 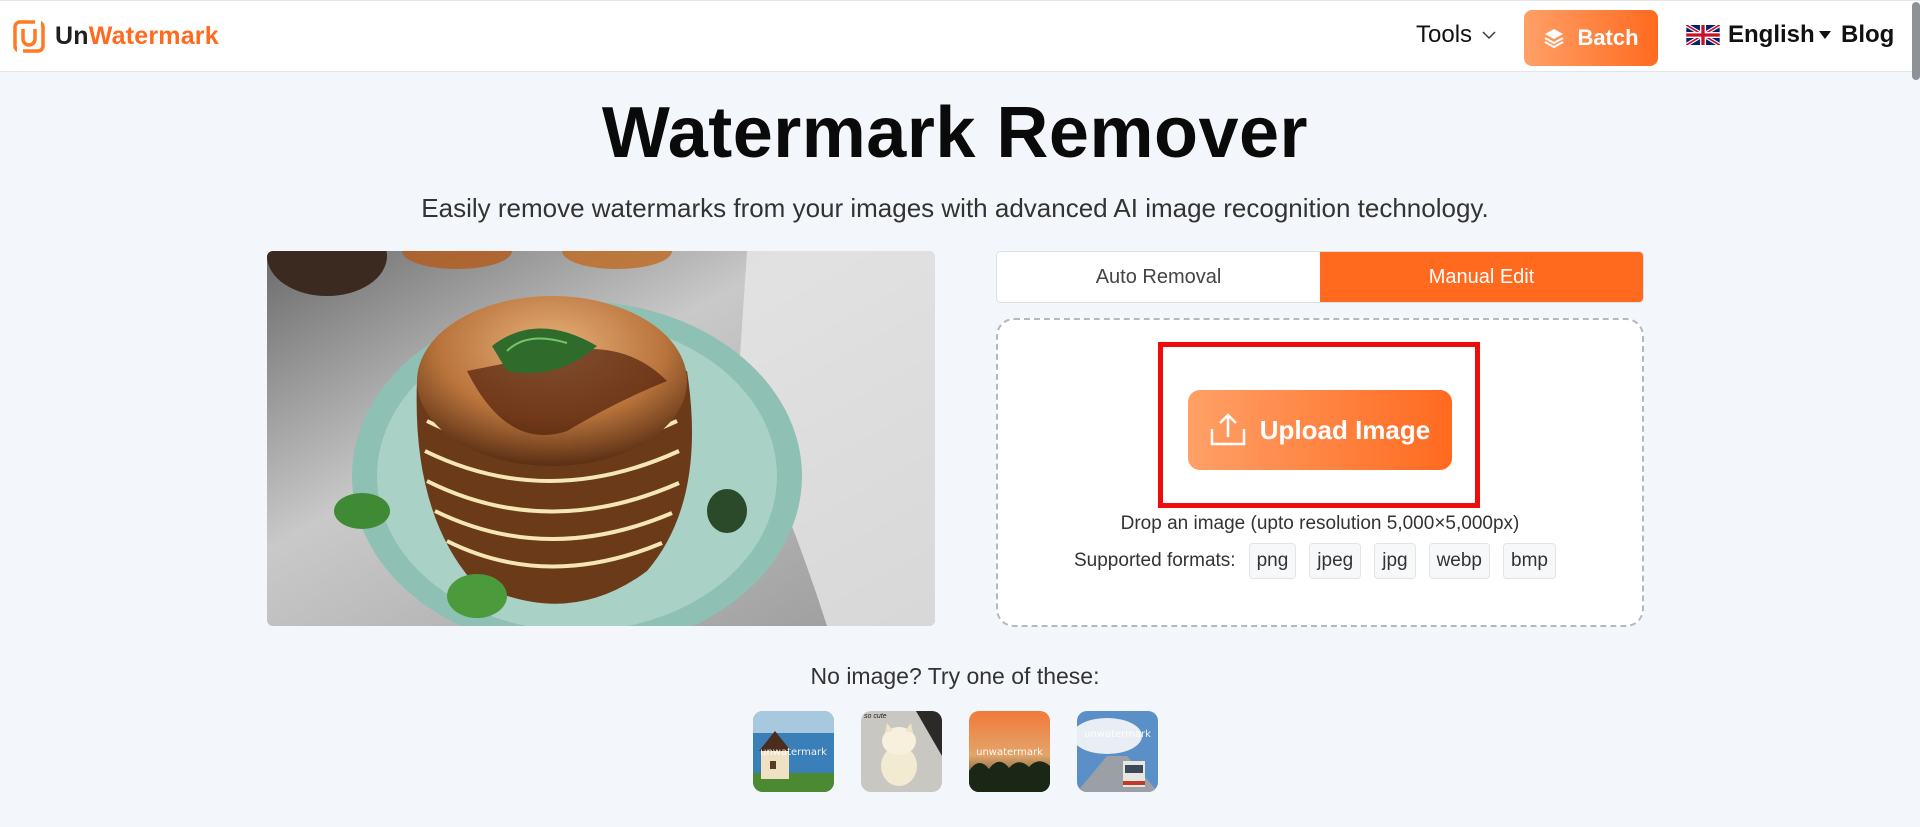 What do you see at coordinates (1703, 35) in the screenshot?
I see `uk-flag-icon` at bounding box center [1703, 35].